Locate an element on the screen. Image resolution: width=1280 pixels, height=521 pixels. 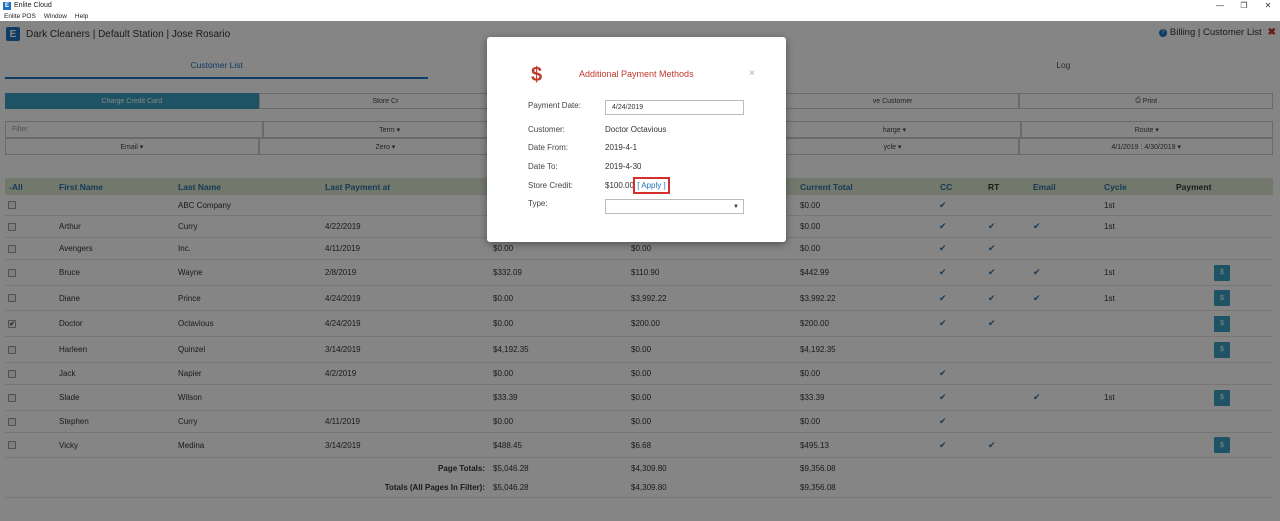
payment-date-label: Payment Date: is located at coordinates (554, 105).